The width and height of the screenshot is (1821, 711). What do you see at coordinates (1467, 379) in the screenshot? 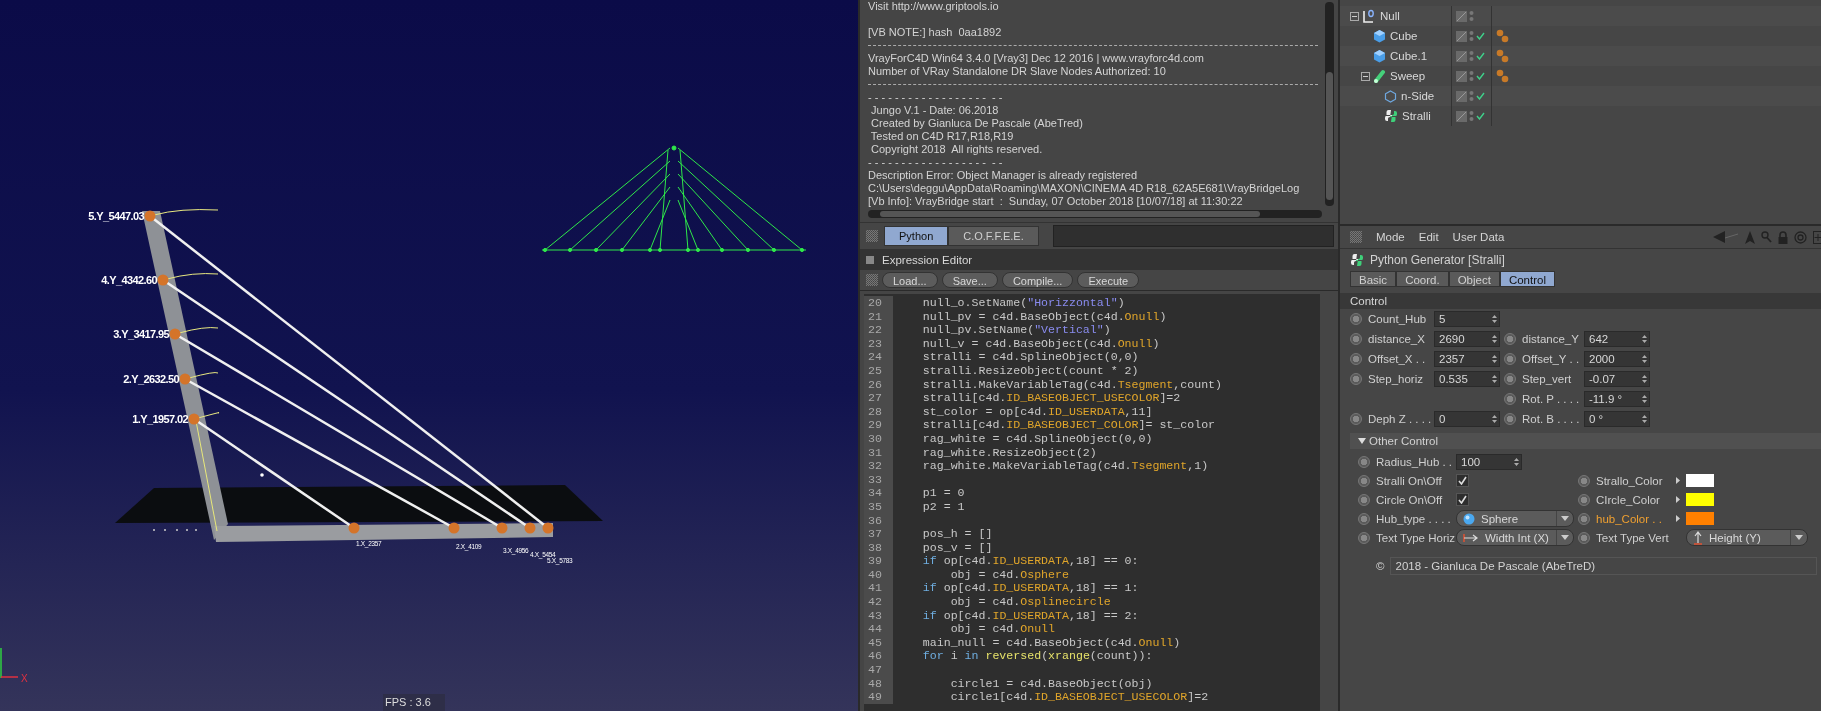
I see `number-field: 0.535` at bounding box center [1467, 379].